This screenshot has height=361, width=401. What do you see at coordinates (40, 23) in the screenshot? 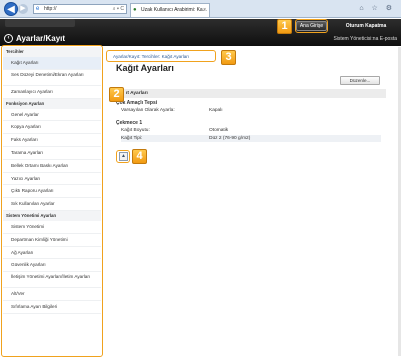
I see `brand-logo` at bounding box center [40, 23].